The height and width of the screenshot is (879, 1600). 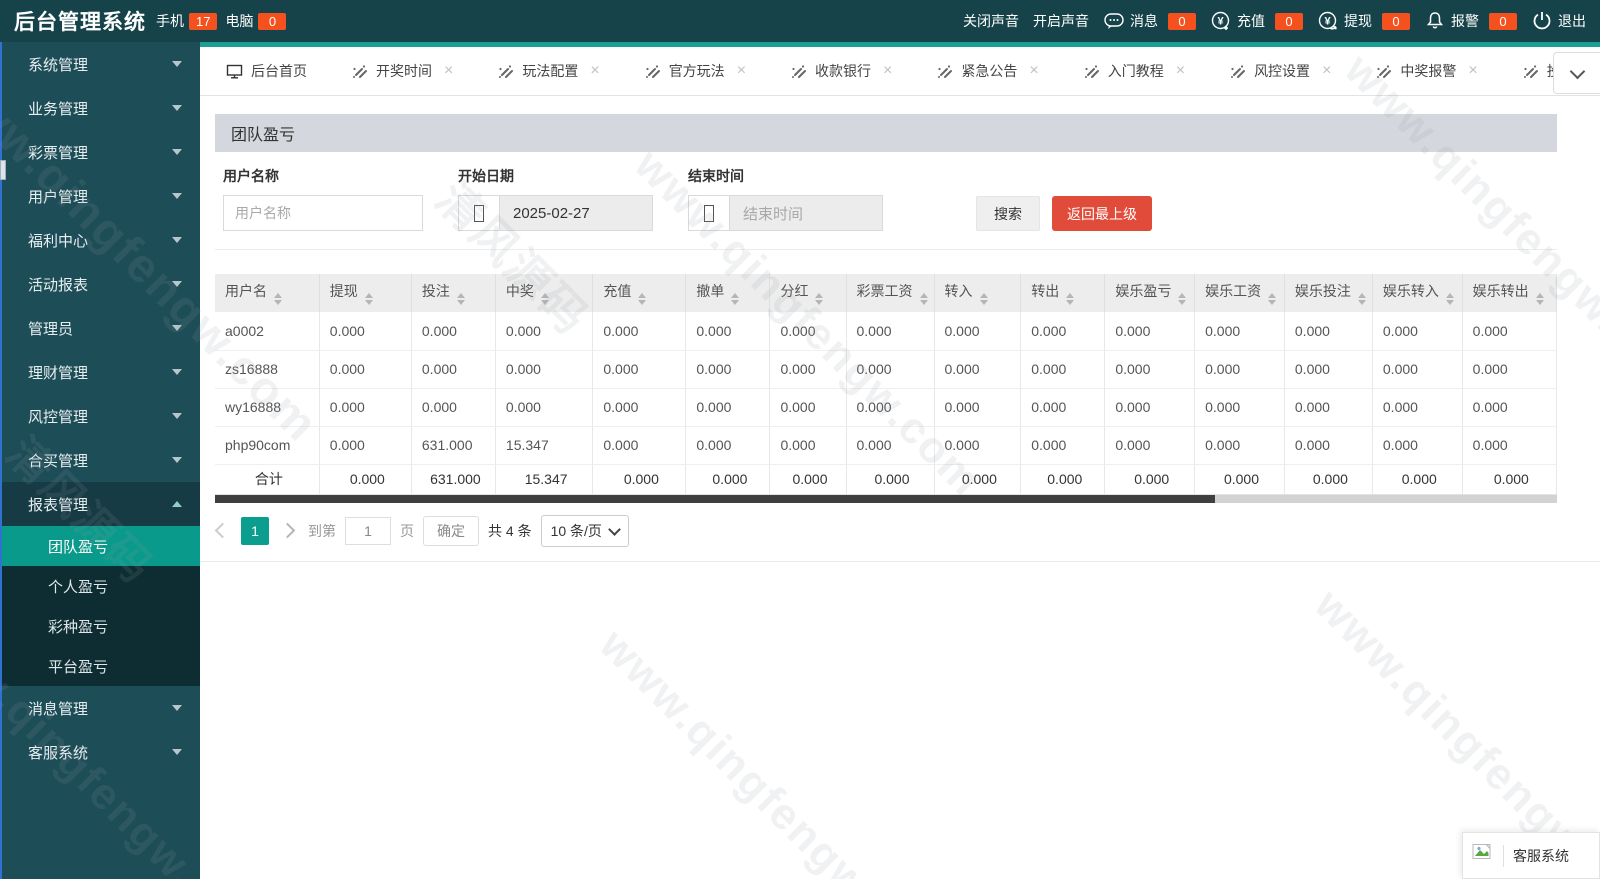 I want to click on sidebar-item-11: 报表管理, so click(x=100, y=504).